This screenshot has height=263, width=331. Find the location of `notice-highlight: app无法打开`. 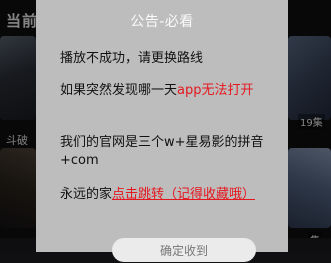

notice-highlight: app无法打开 is located at coordinates (215, 90).